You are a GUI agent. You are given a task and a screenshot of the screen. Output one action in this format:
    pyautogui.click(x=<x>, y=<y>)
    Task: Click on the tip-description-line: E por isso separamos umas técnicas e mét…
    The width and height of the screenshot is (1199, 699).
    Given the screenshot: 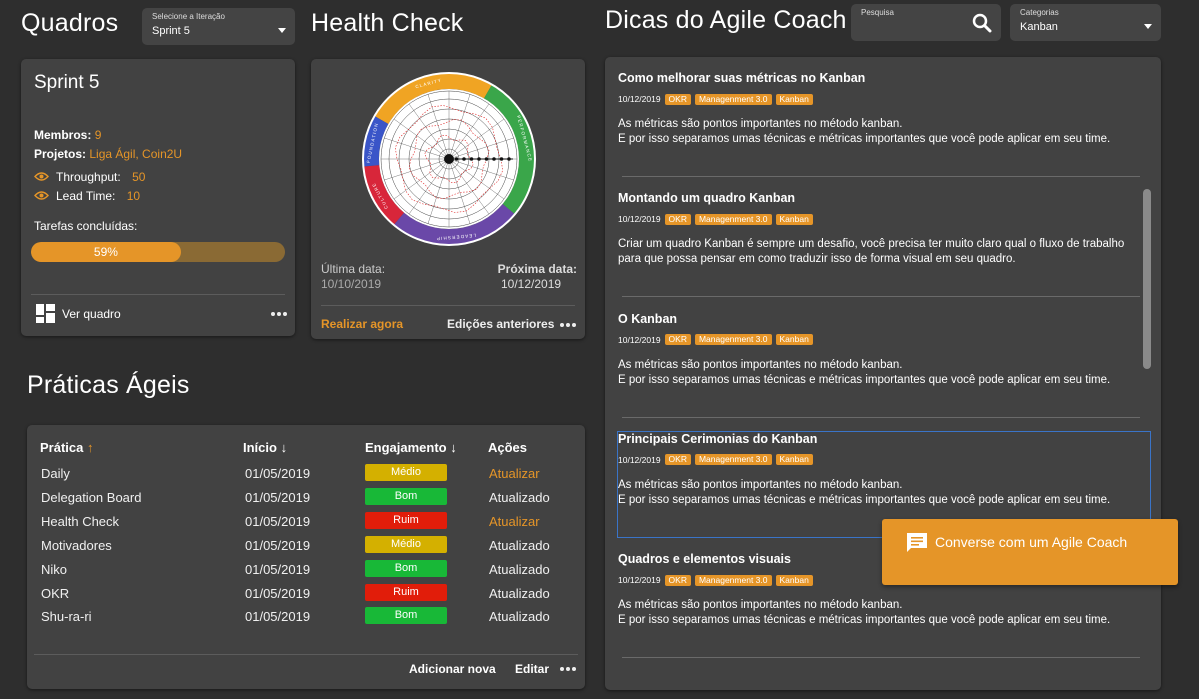 What is the action you would take?
    pyautogui.click(x=864, y=139)
    